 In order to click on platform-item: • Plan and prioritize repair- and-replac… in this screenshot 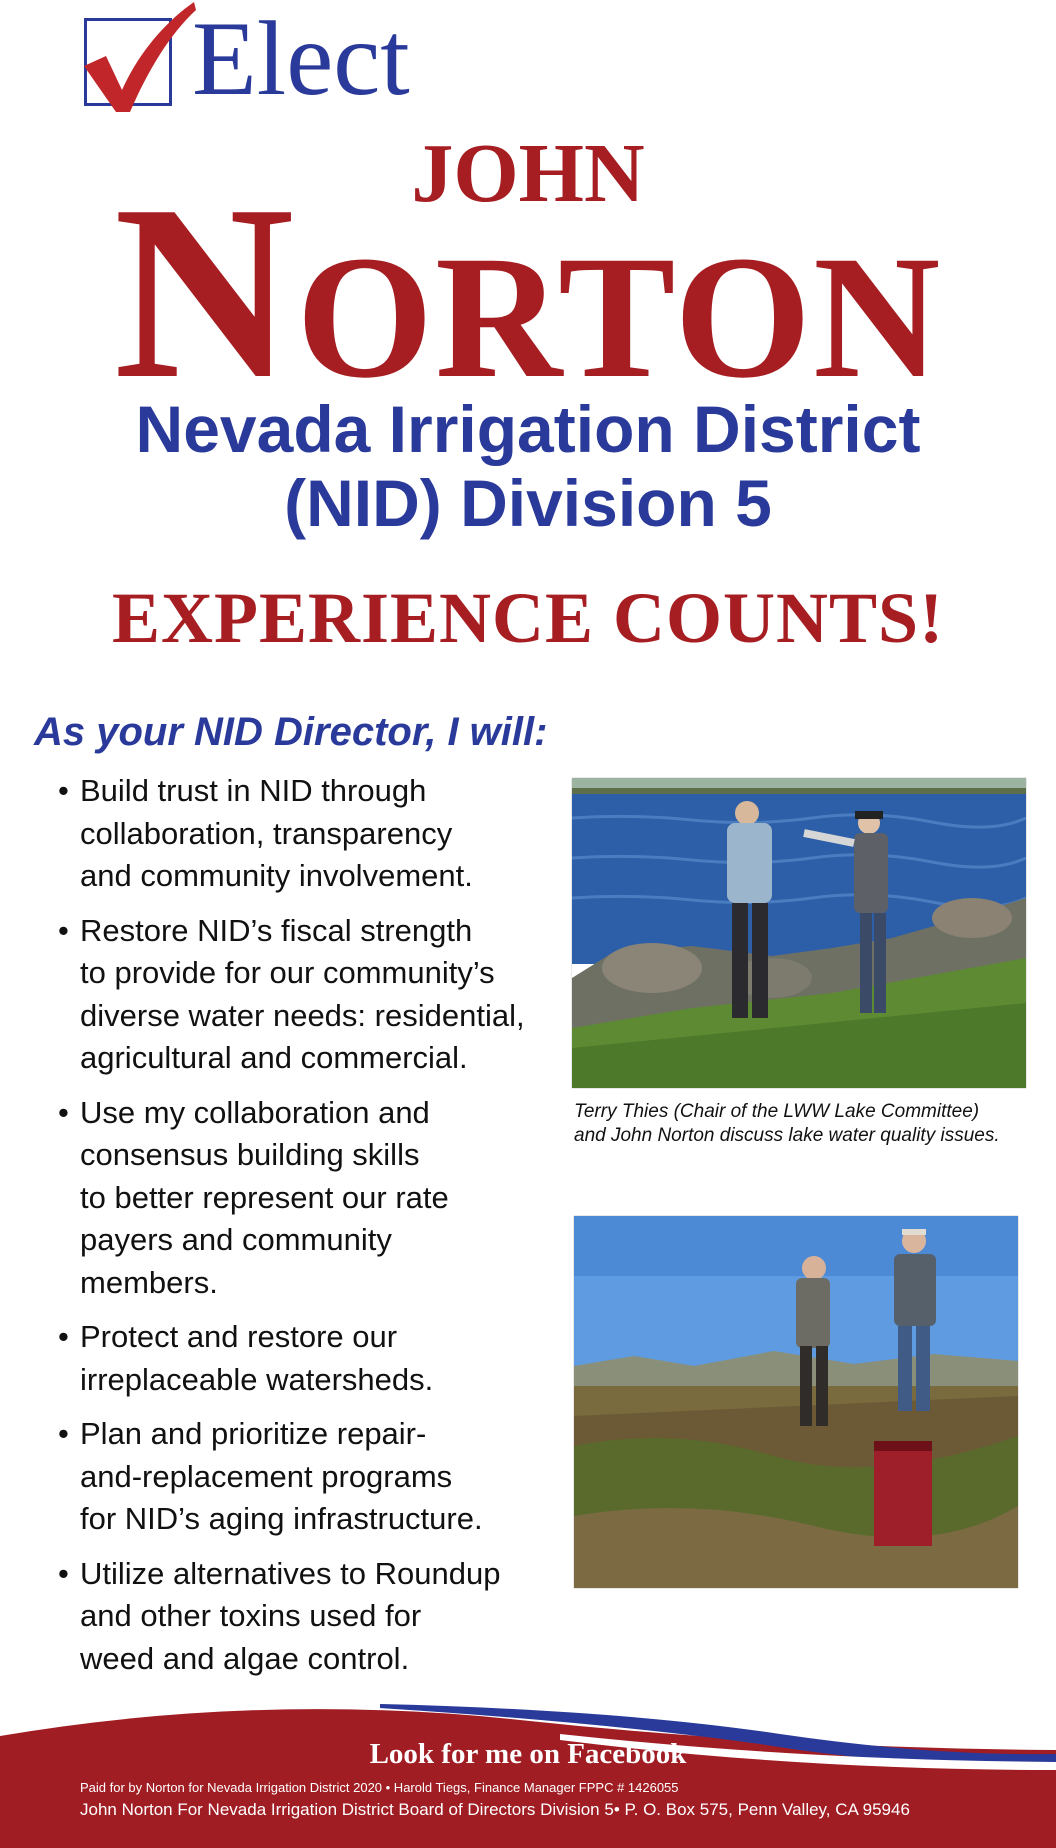, I will do `click(309, 1477)`.